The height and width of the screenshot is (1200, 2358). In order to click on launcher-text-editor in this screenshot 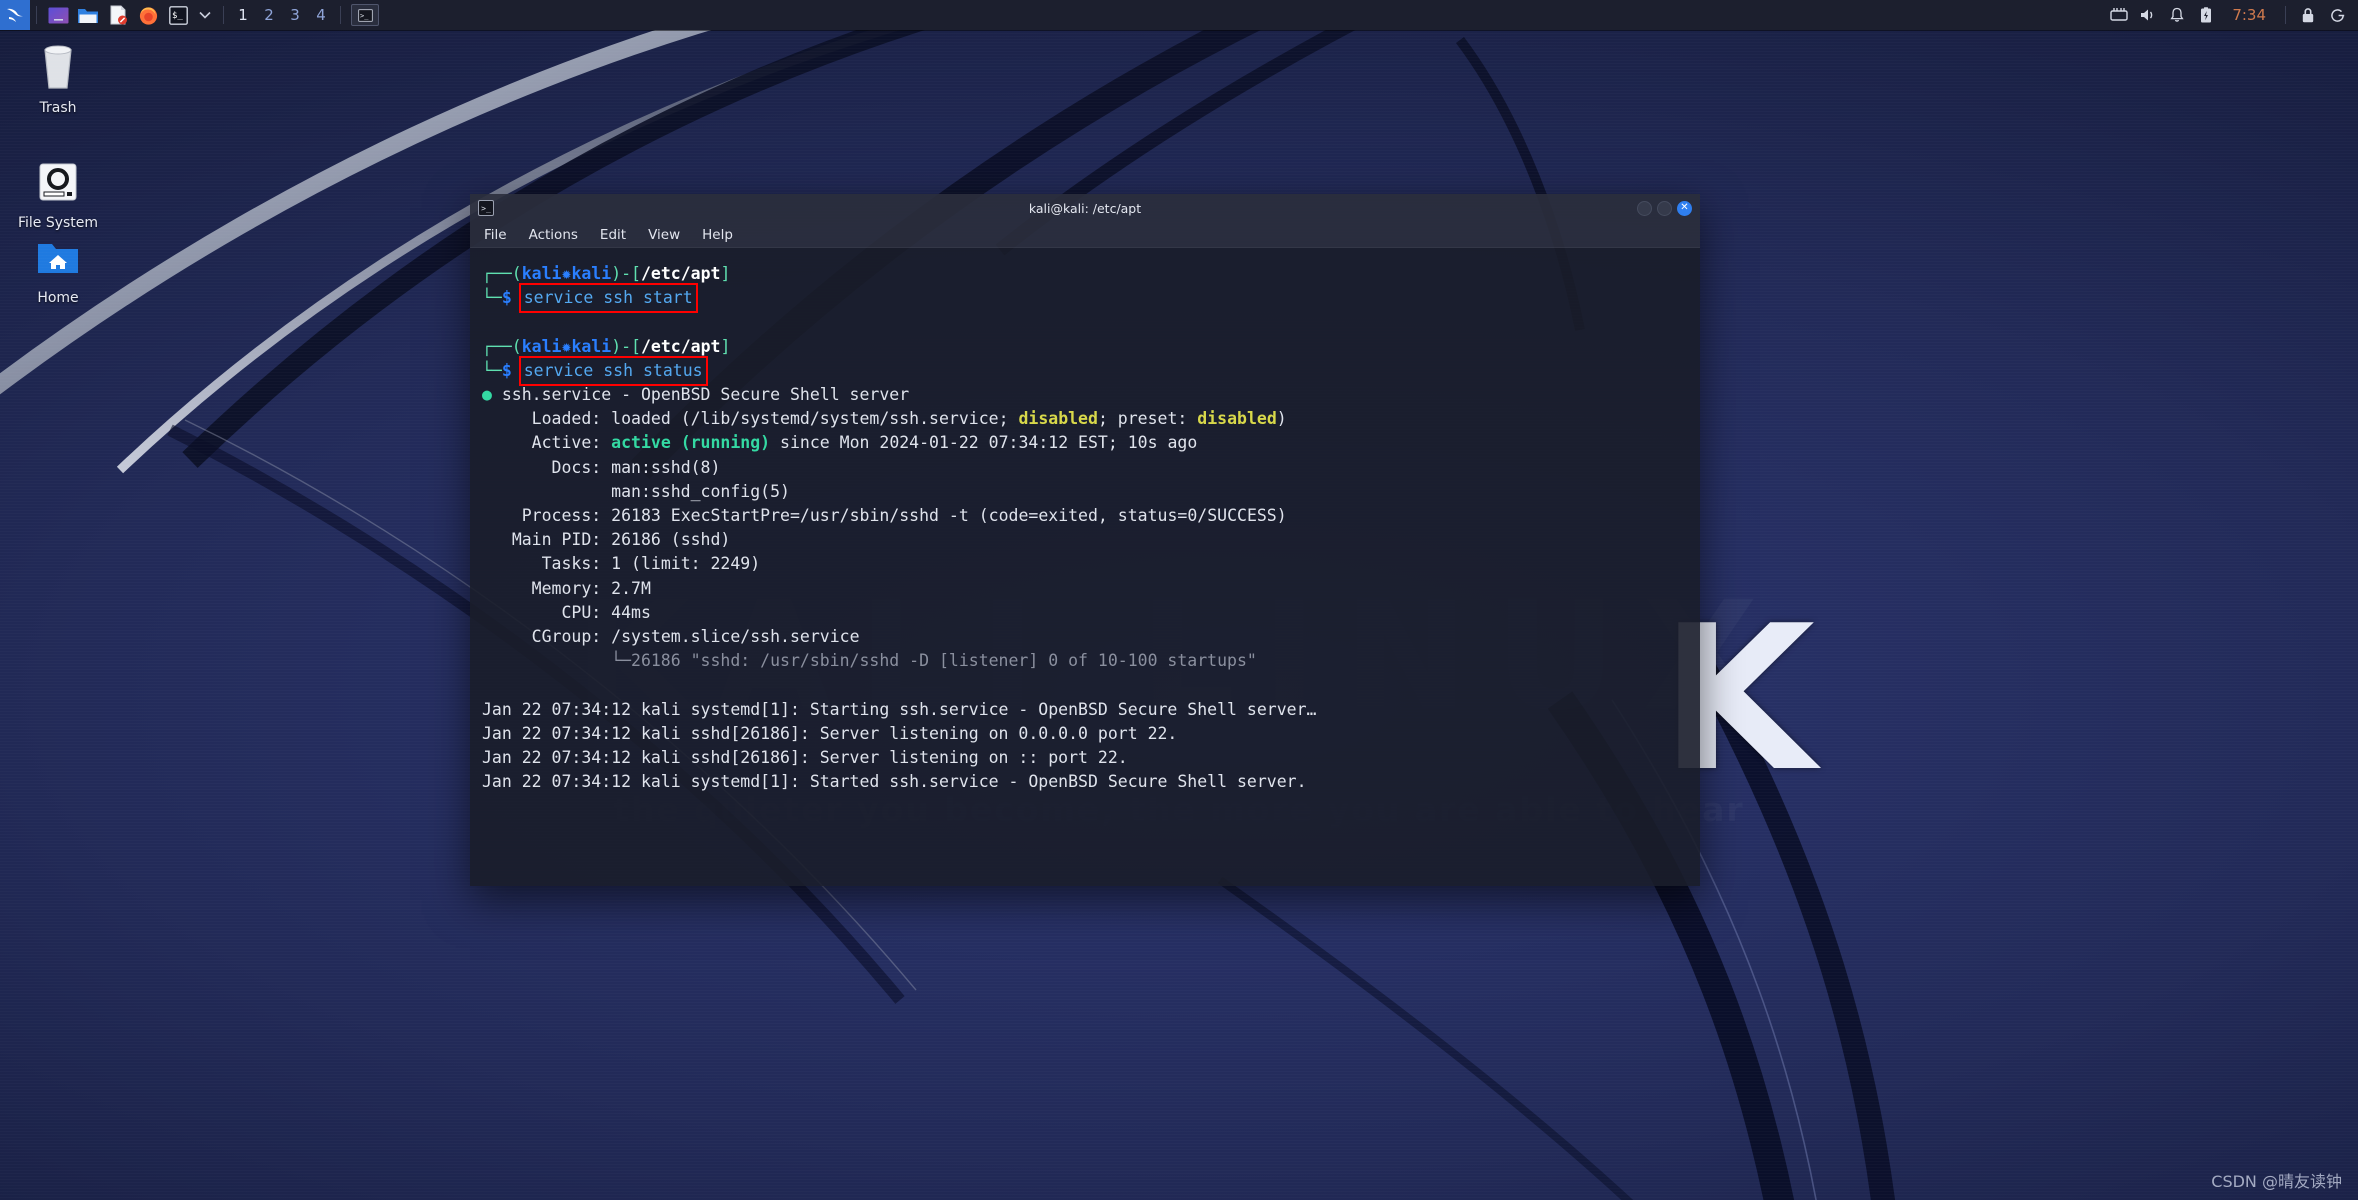, I will do `click(118, 15)`.